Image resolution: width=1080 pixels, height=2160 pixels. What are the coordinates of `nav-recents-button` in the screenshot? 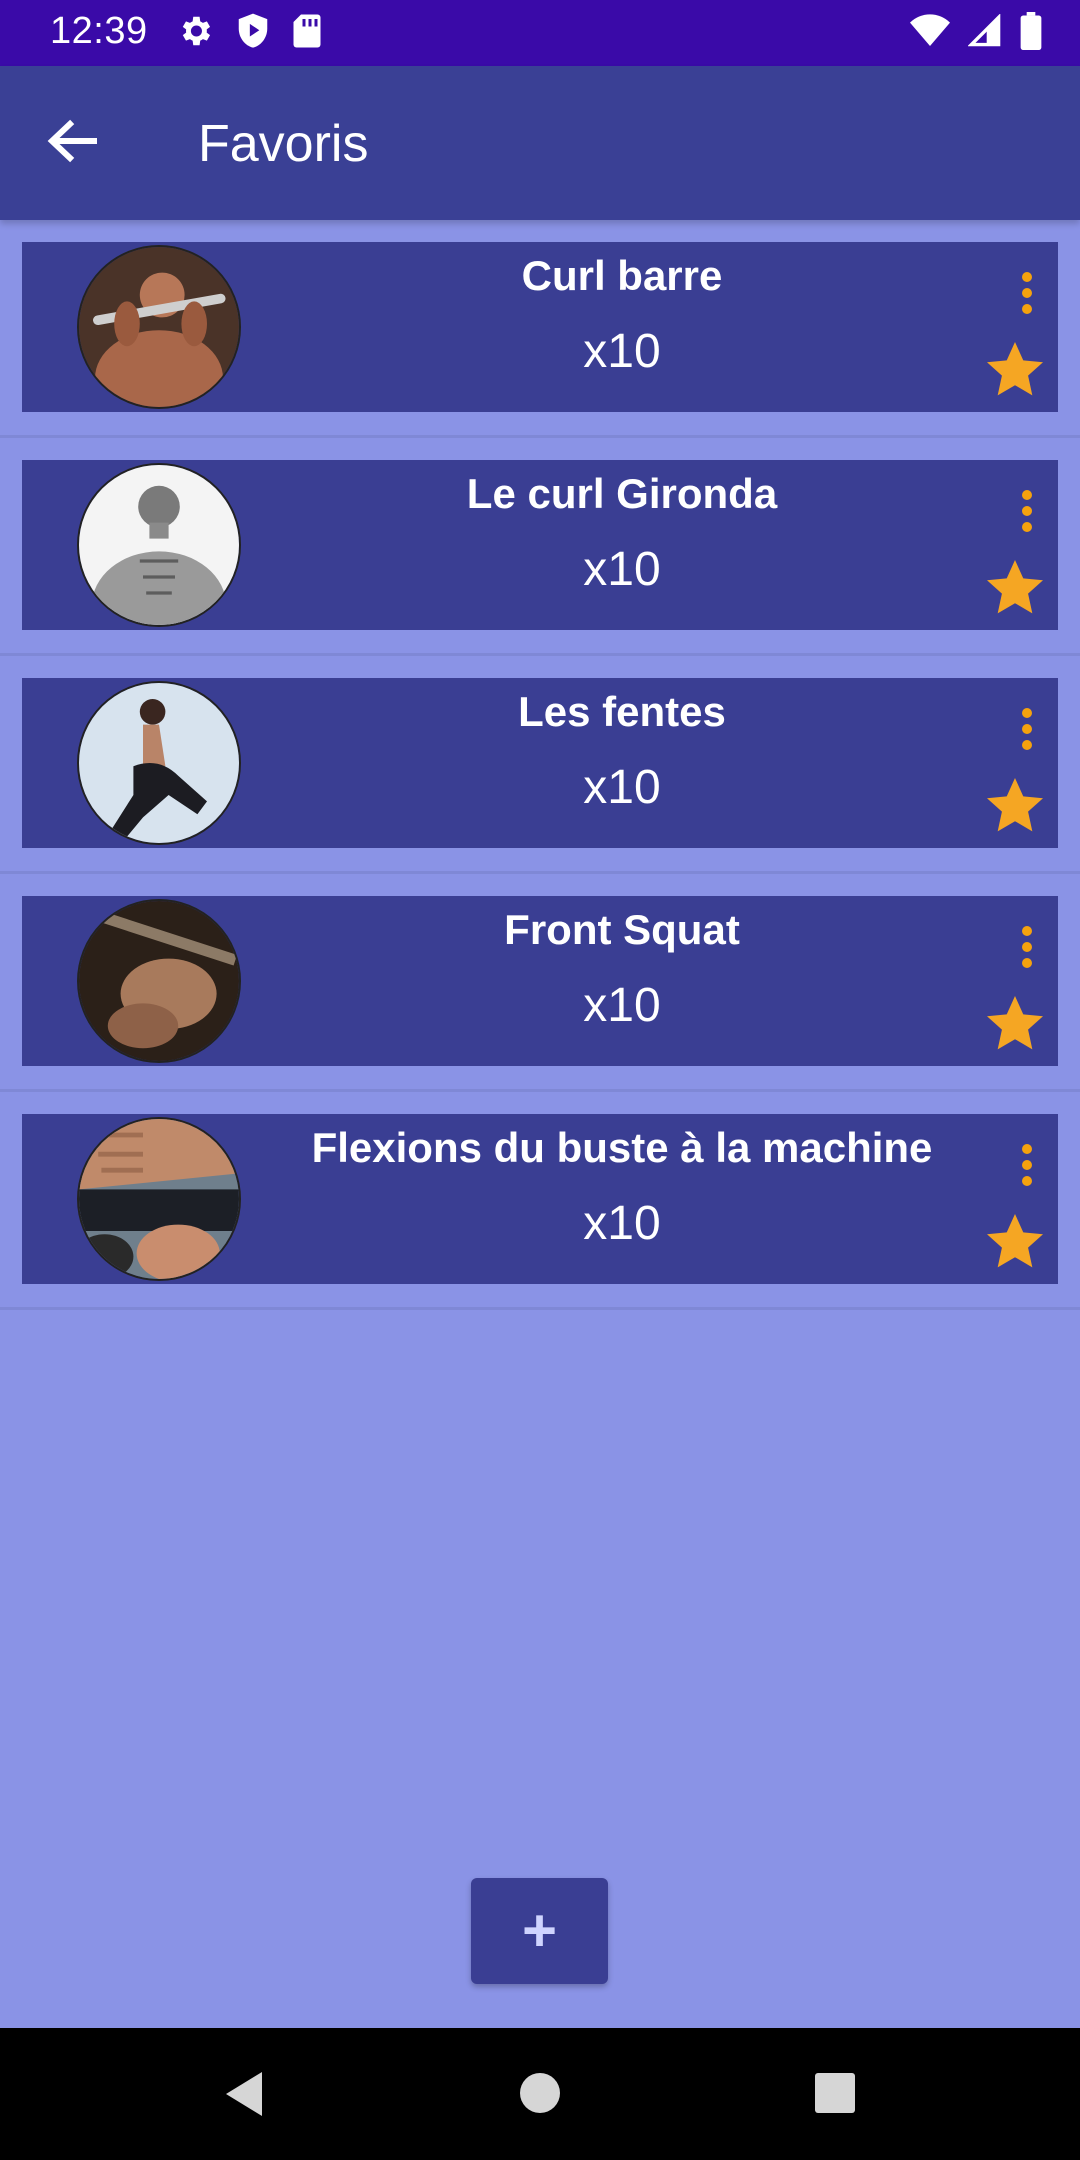 It's located at (835, 2095).